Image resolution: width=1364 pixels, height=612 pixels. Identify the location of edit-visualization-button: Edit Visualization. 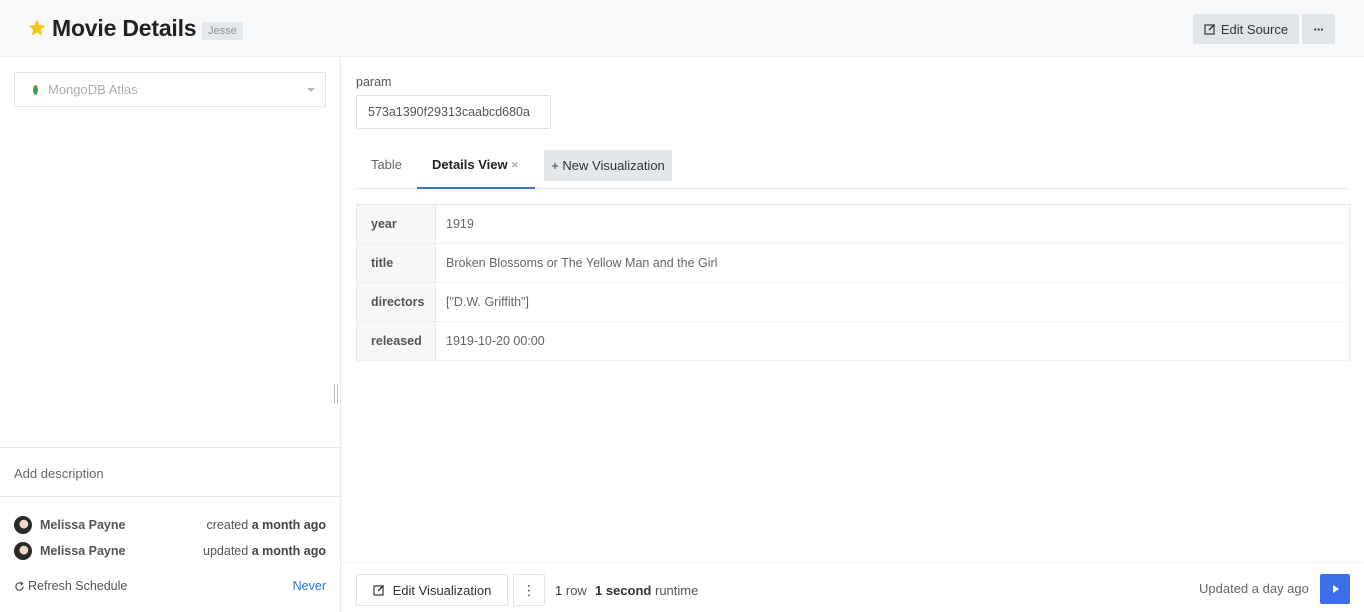
(432, 590).